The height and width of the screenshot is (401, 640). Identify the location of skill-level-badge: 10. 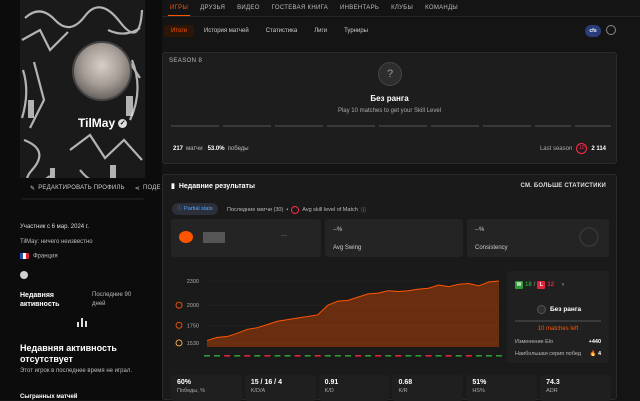
(582, 148).